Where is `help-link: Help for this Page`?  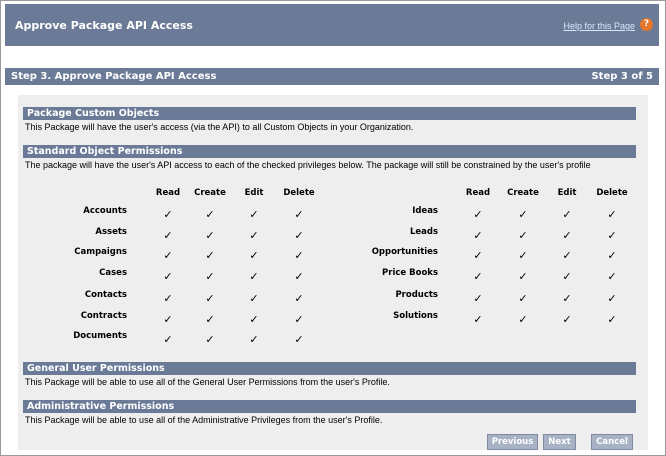 help-link: Help for this Page is located at coordinates (599, 26).